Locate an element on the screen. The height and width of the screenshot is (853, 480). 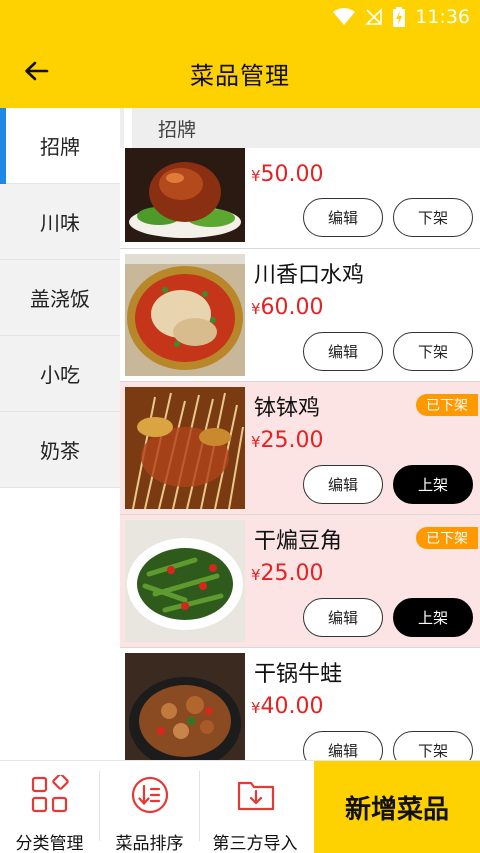
status-bar: 11:36 is located at coordinates (240, 17).